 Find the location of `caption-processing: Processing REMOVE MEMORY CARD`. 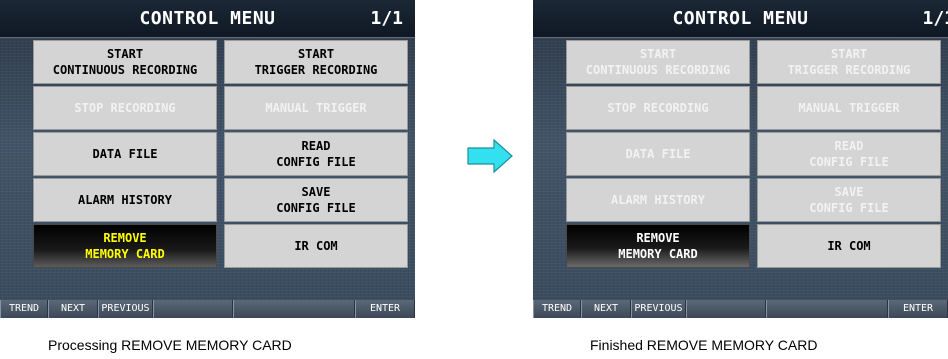

caption-processing: Processing REMOVE MEMORY CARD is located at coordinates (170, 345).